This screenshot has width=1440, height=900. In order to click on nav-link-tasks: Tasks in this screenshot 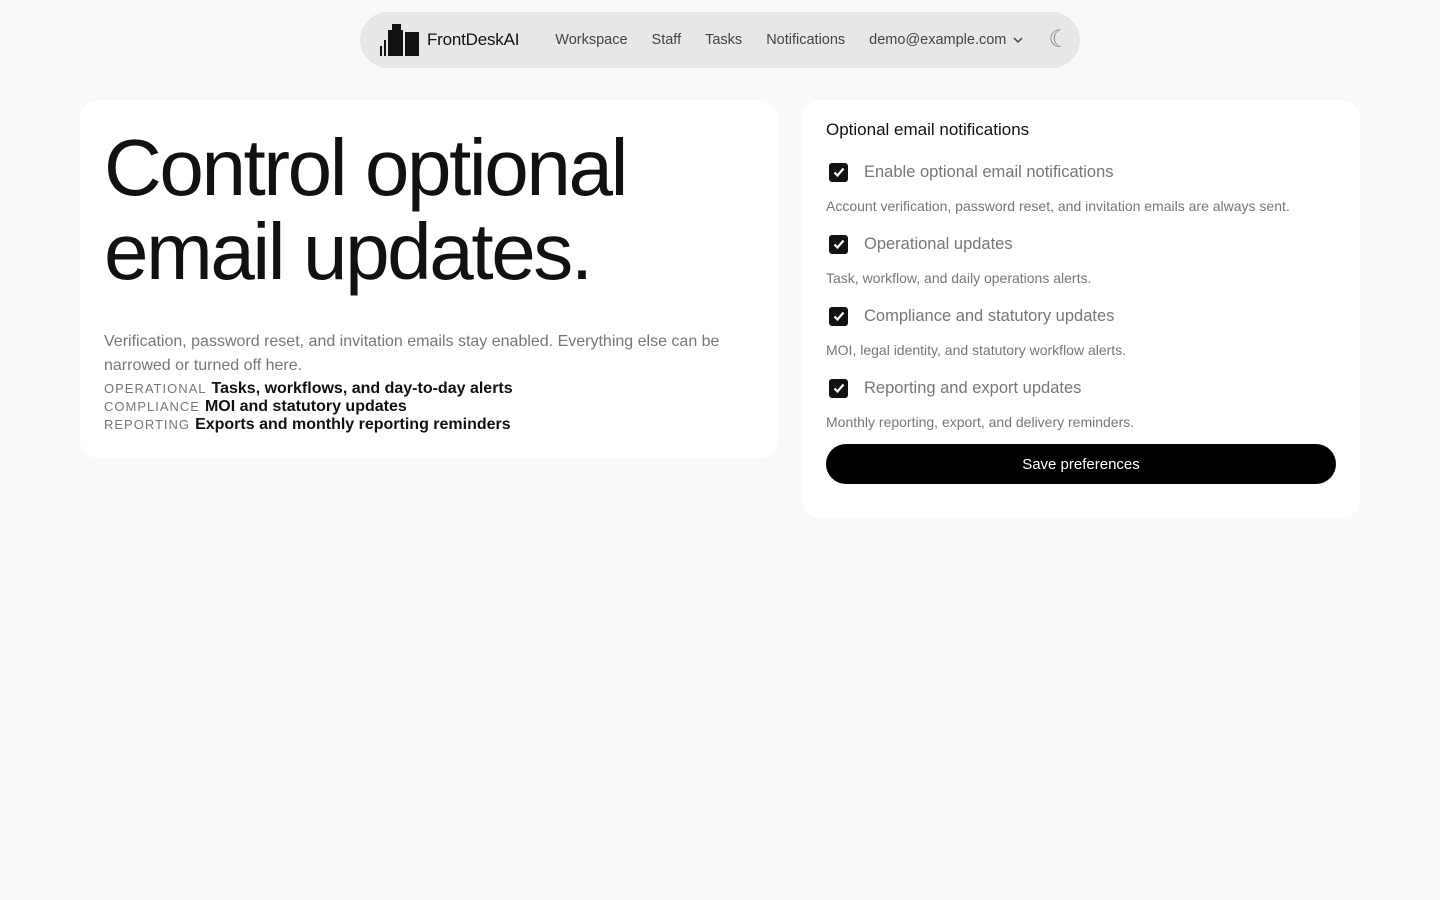, I will do `click(723, 40)`.